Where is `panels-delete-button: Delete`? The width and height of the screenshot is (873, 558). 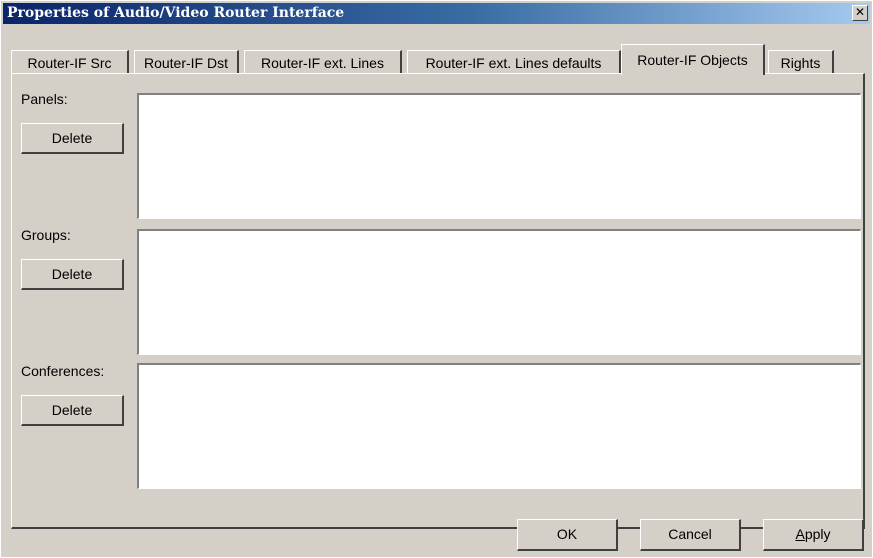
panels-delete-button: Delete is located at coordinates (72, 138).